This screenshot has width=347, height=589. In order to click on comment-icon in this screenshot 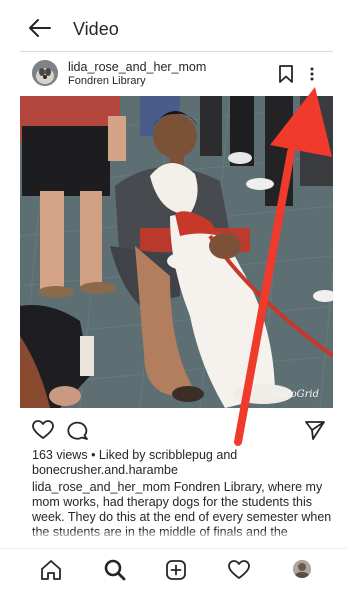, I will do `click(78, 430)`.